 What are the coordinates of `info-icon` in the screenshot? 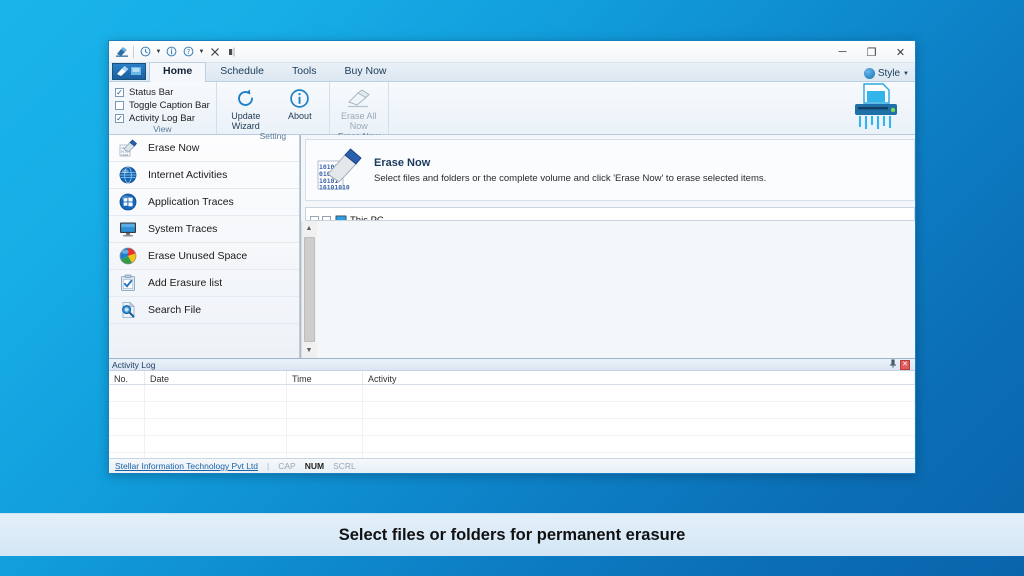 It's located at (171, 51).